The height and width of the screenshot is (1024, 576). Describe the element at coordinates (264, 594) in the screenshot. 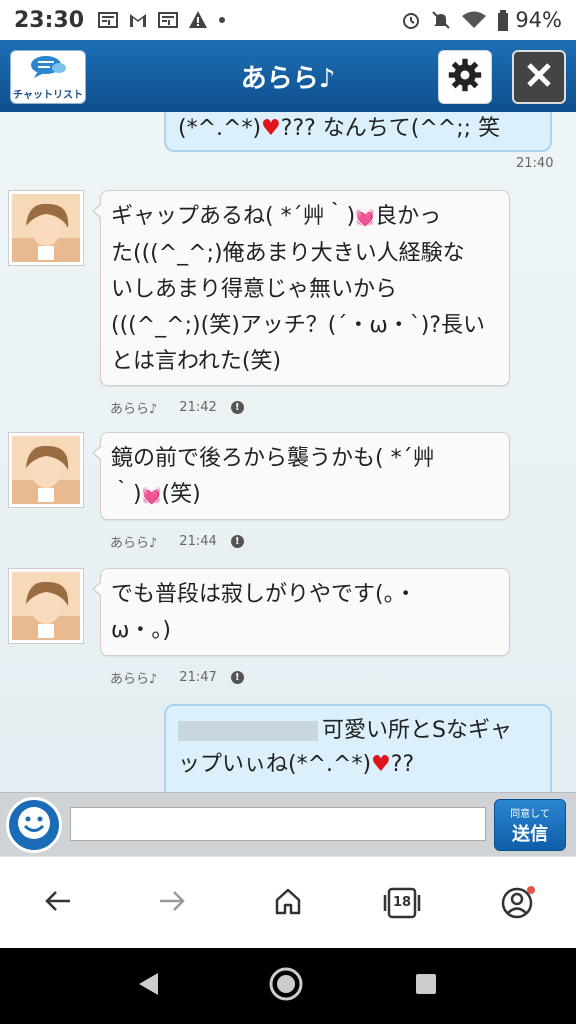

I see `message-text: でも普段は寂しがりやです(。・` at that location.